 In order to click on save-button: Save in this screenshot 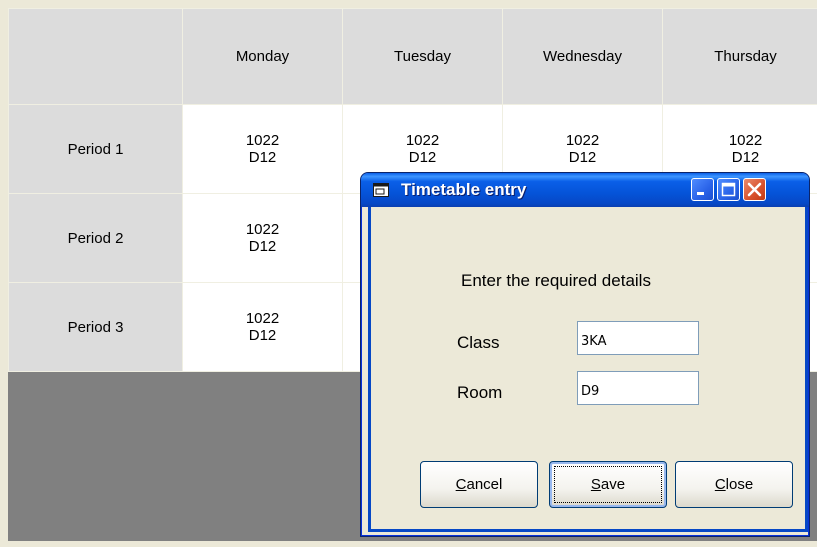, I will do `click(608, 484)`.